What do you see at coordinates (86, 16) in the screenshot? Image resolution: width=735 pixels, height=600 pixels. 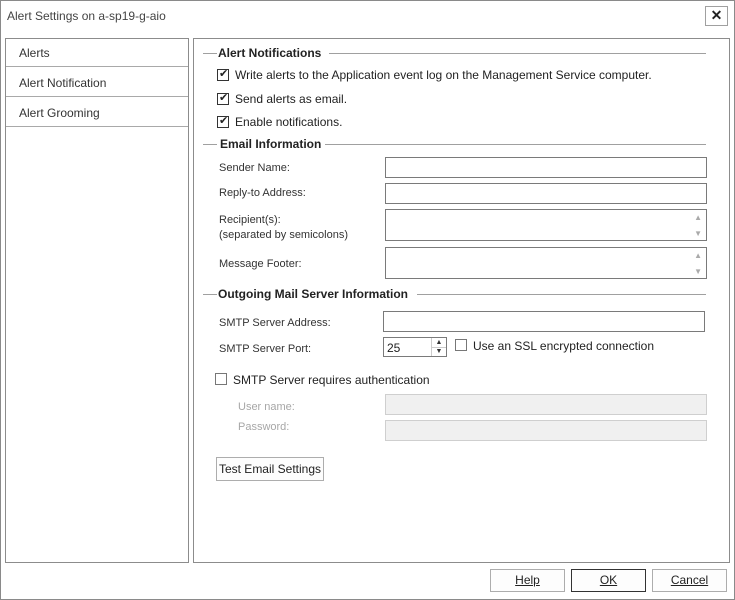 I see `window-title: Alert Settings on a-sp19-g-aio` at bounding box center [86, 16].